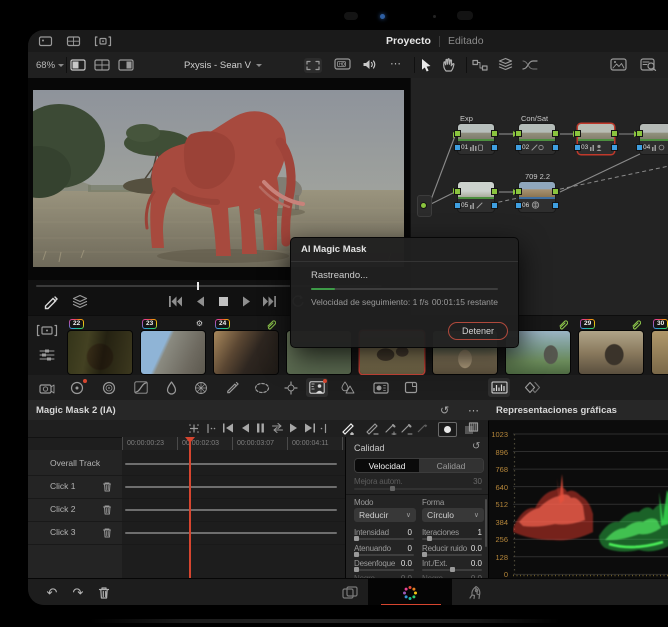 The height and width of the screenshot is (627, 668). I want to click on hdr-wheels-icon, so click(109, 387).